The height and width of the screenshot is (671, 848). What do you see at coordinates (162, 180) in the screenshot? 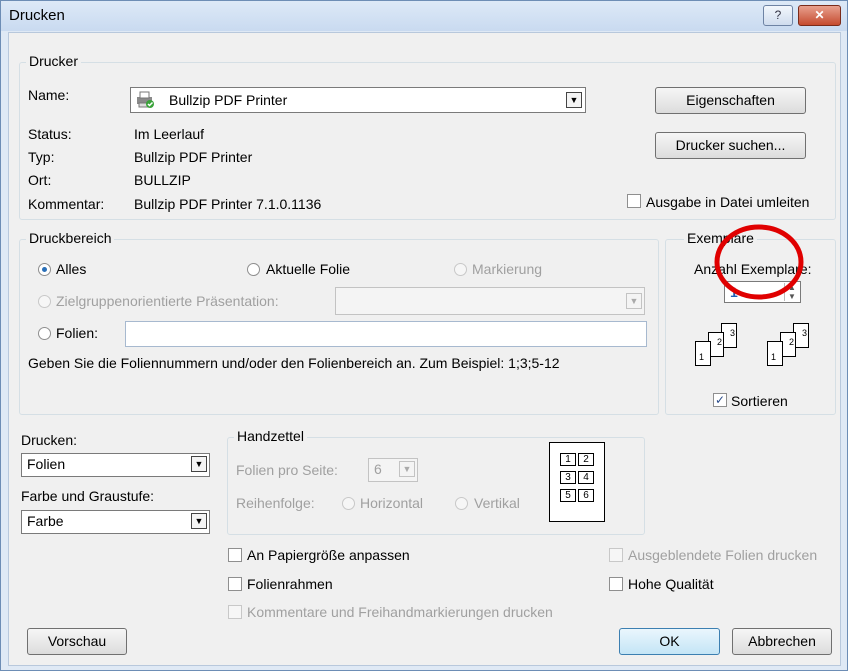
I see `location-value: BULLZIP` at bounding box center [162, 180].